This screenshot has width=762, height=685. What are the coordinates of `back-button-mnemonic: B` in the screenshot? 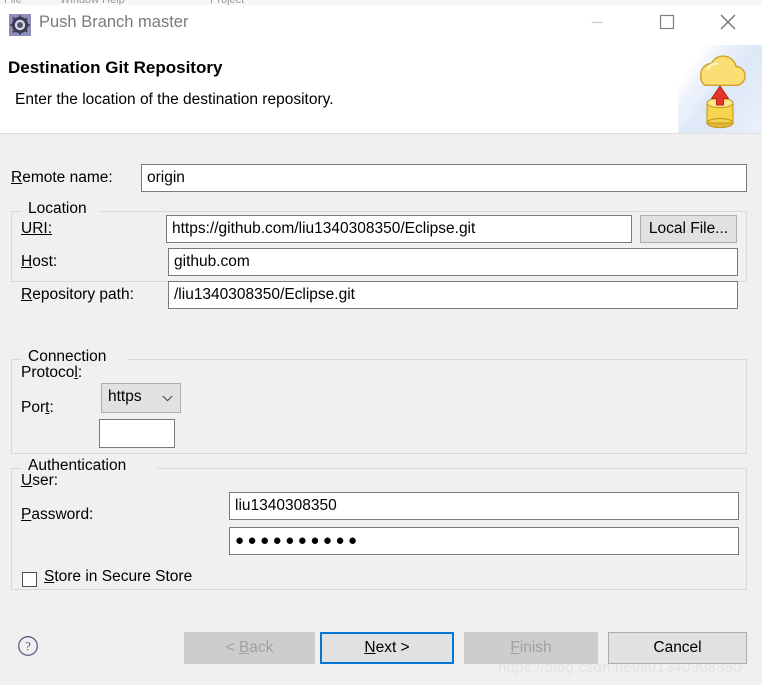 It's located at (244, 647).